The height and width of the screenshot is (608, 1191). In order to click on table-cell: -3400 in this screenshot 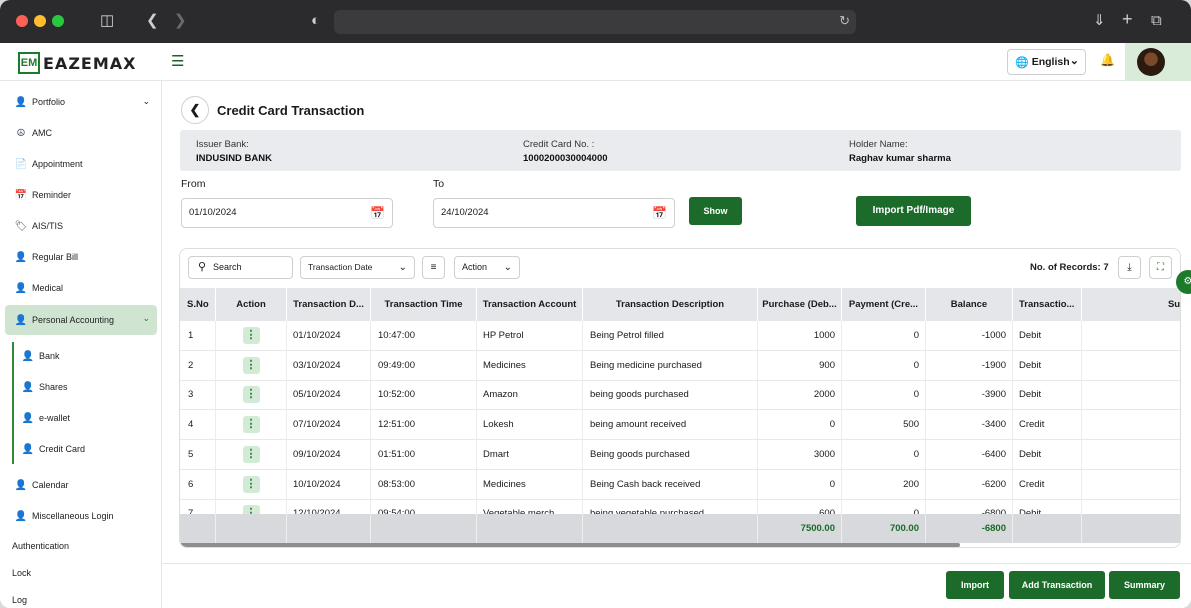, I will do `click(969, 425)`.